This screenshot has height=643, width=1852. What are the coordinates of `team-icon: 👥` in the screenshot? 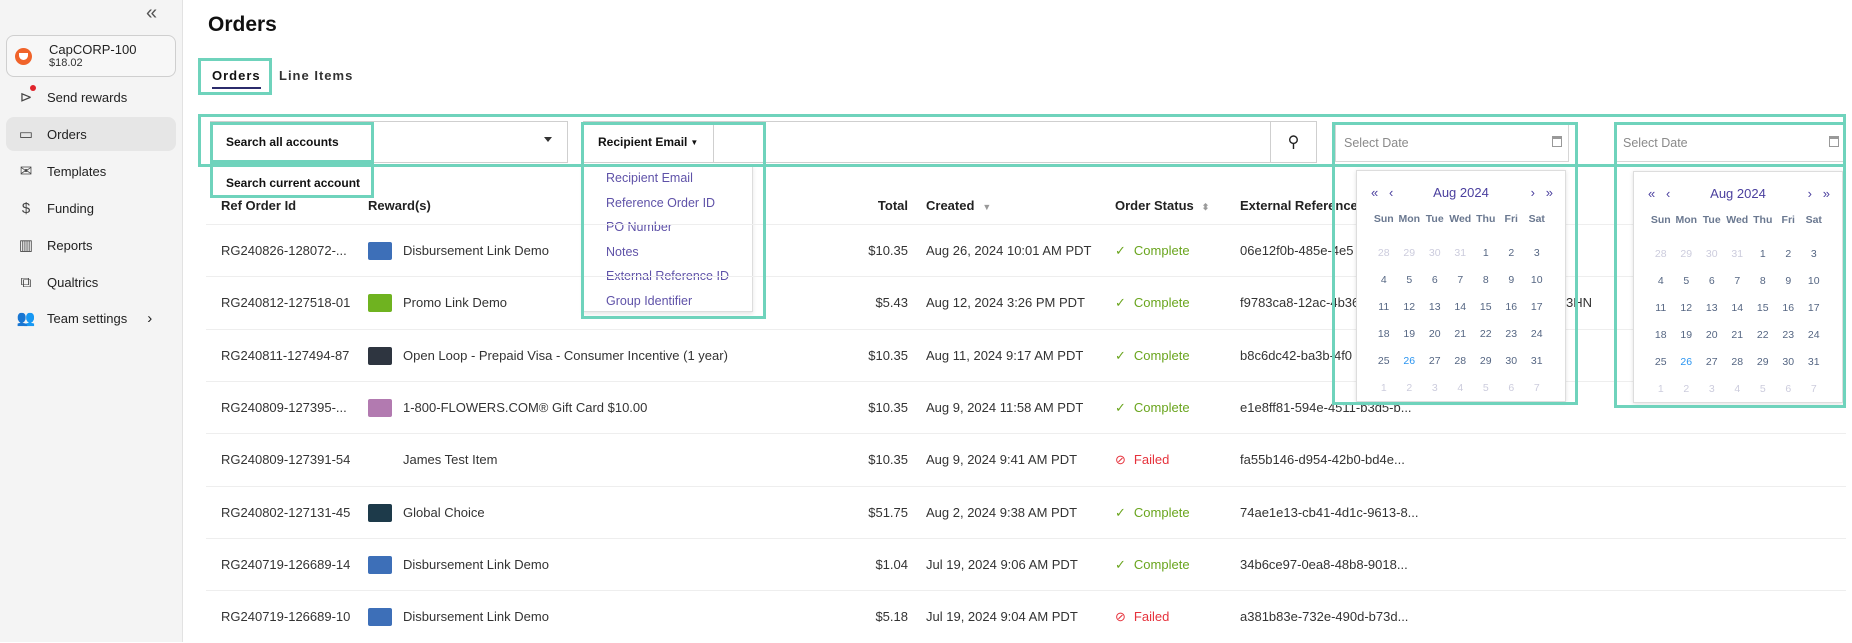 It's located at (26, 318).